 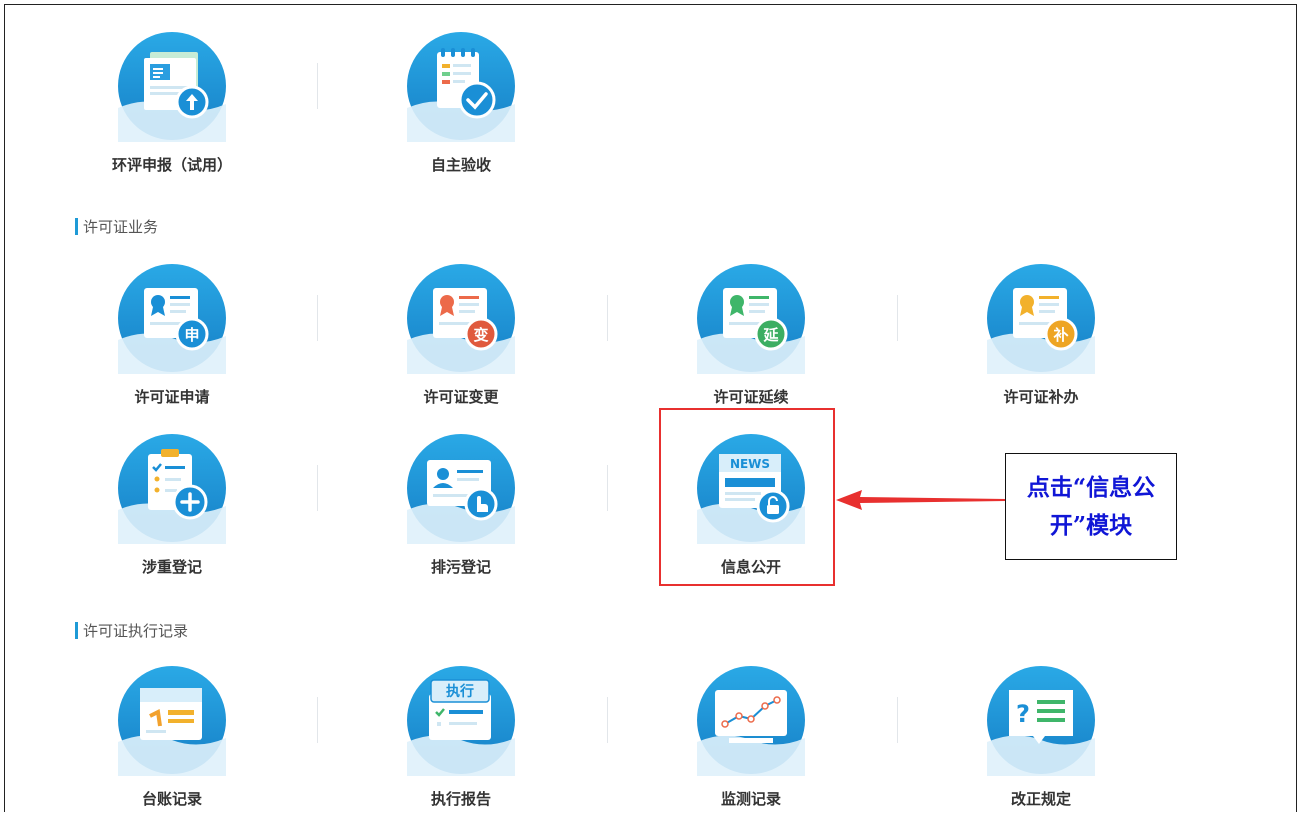 I want to click on clipboard-add-icon, so click(x=172, y=489).